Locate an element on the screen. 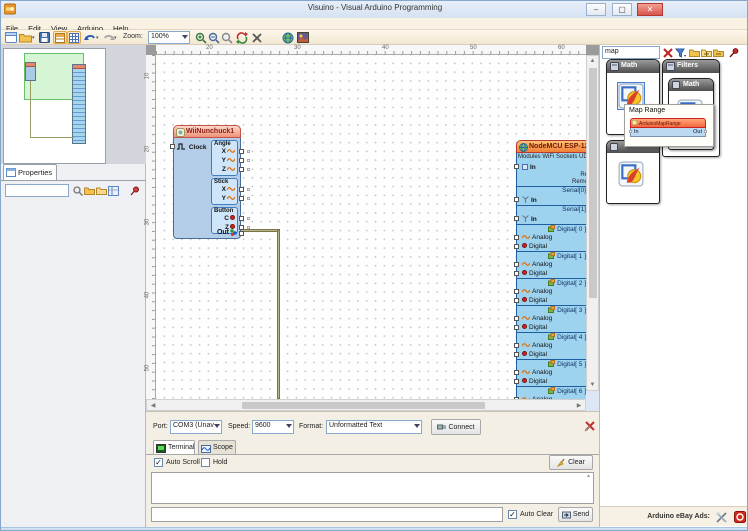  disconnect-icon is located at coordinates (590, 426).